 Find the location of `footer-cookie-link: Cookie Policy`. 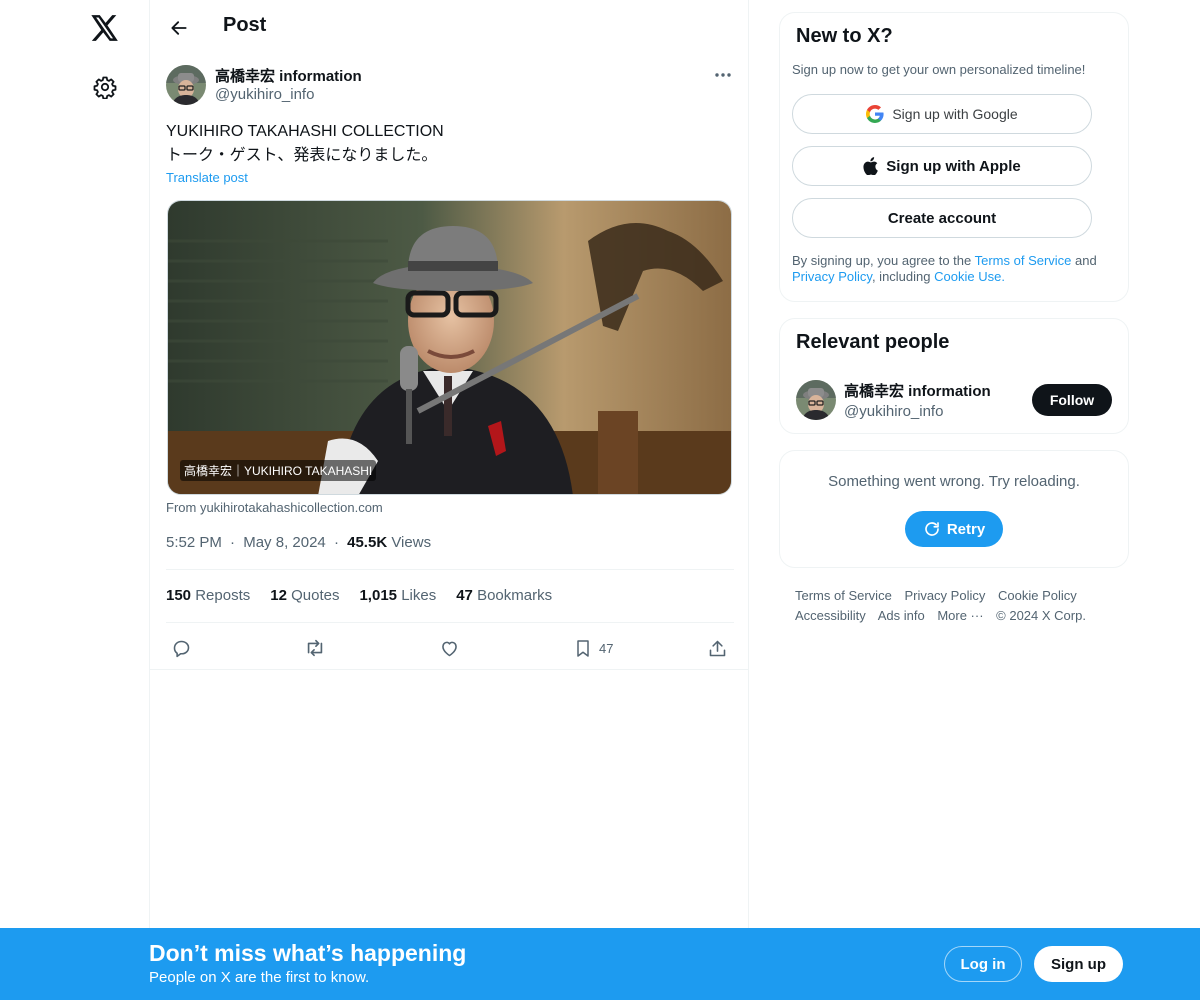

footer-cookie-link: Cookie Policy is located at coordinates (1037, 595).